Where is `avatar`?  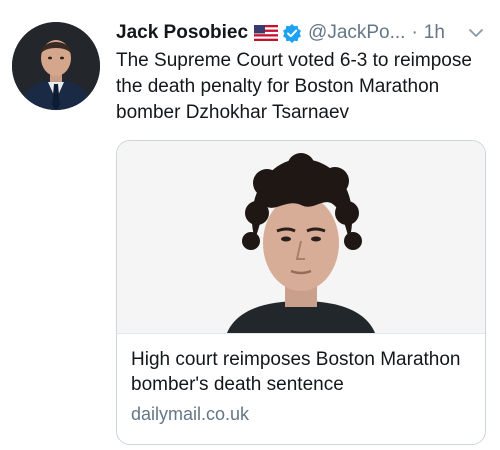 avatar is located at coordinates (56, 66).